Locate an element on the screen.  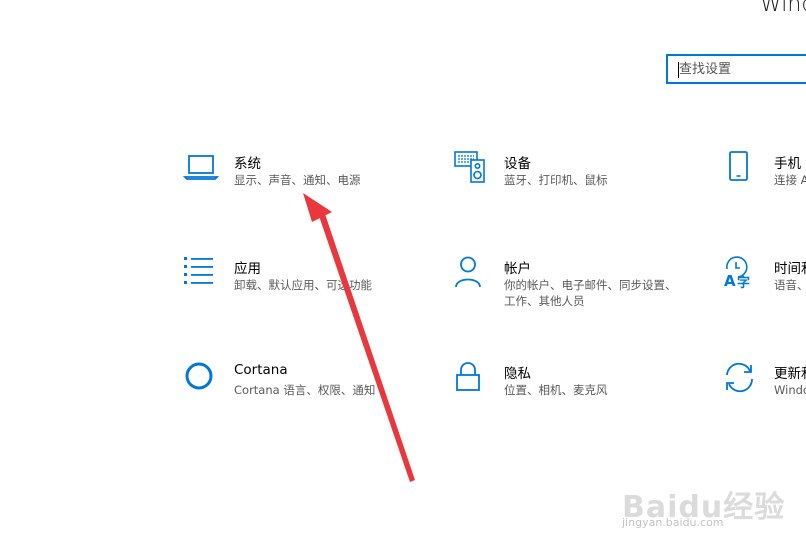
tile-title: 时间和 is located at coordinates (790, 269).